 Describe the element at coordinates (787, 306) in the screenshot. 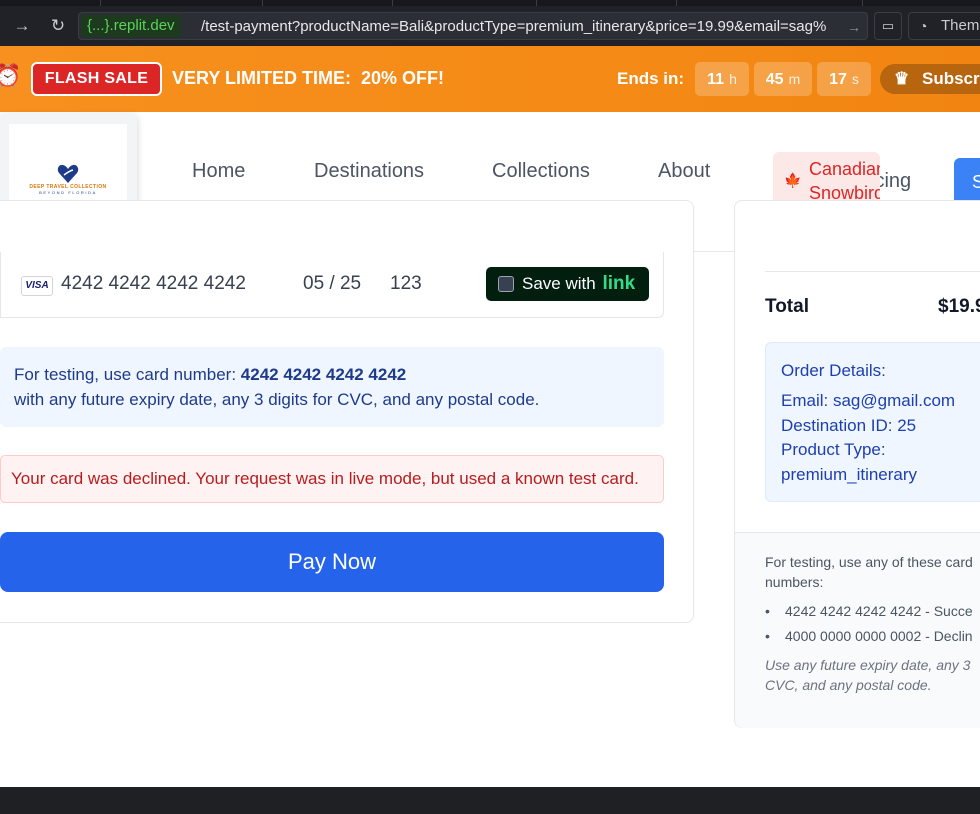

I see `total-label: Total` at that location.